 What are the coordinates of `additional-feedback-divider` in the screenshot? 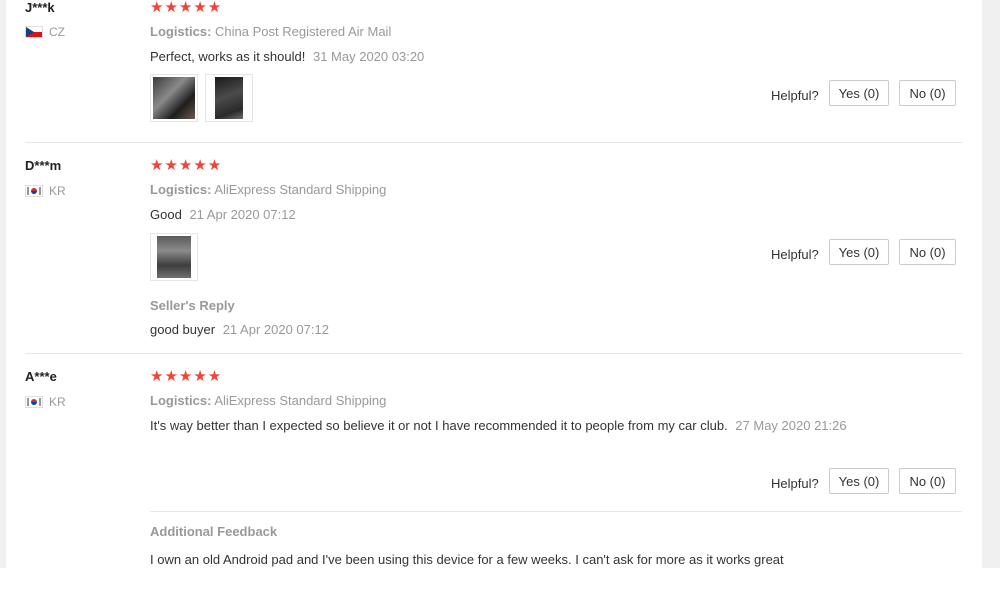 It's located at (556, 511).